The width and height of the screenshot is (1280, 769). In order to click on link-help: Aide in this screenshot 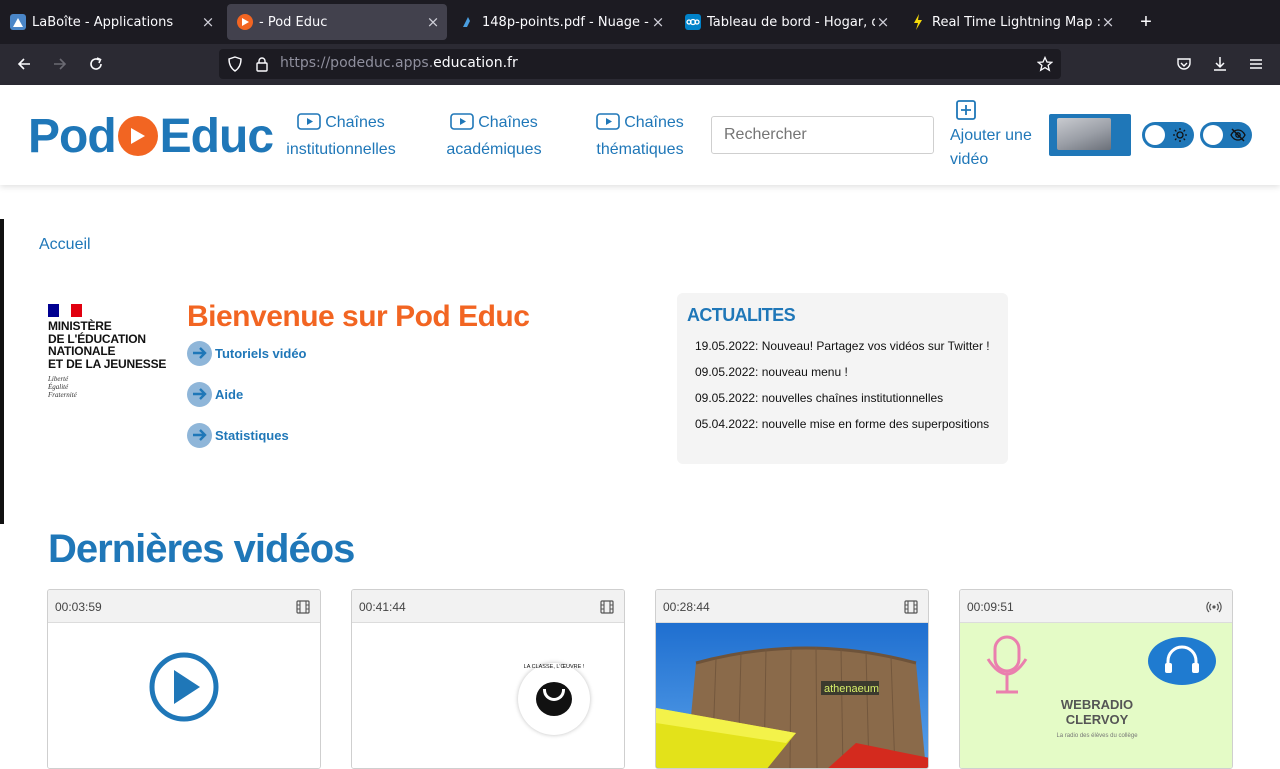, I will do `click(215, 394)`.